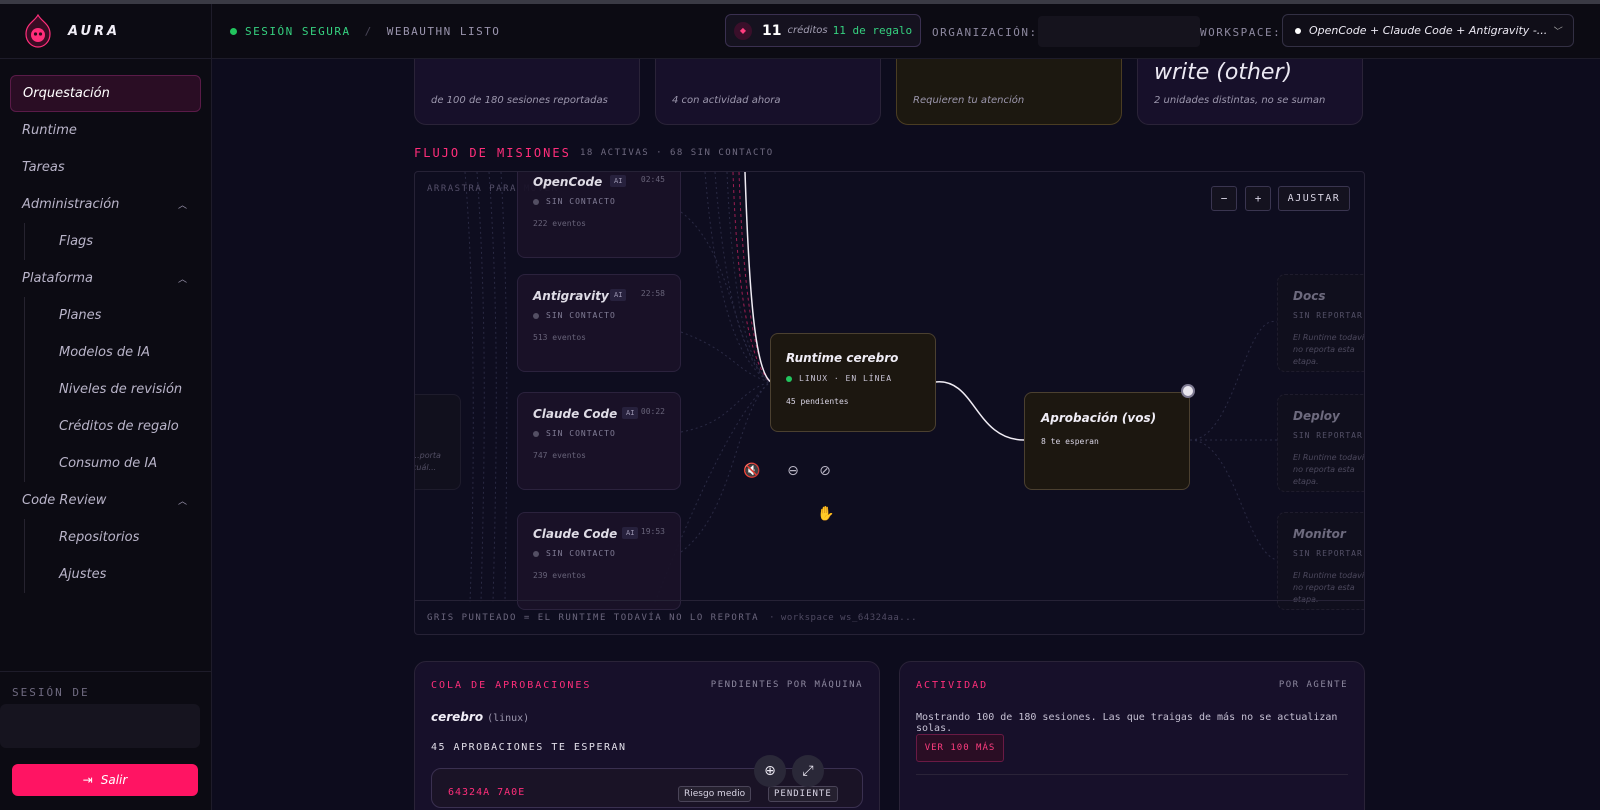 The image size is (1600, 810). What do you see at coordinates (630, 413) in the screenshot?
I see `ai-badge: AI` at bounding box center [630, 413].